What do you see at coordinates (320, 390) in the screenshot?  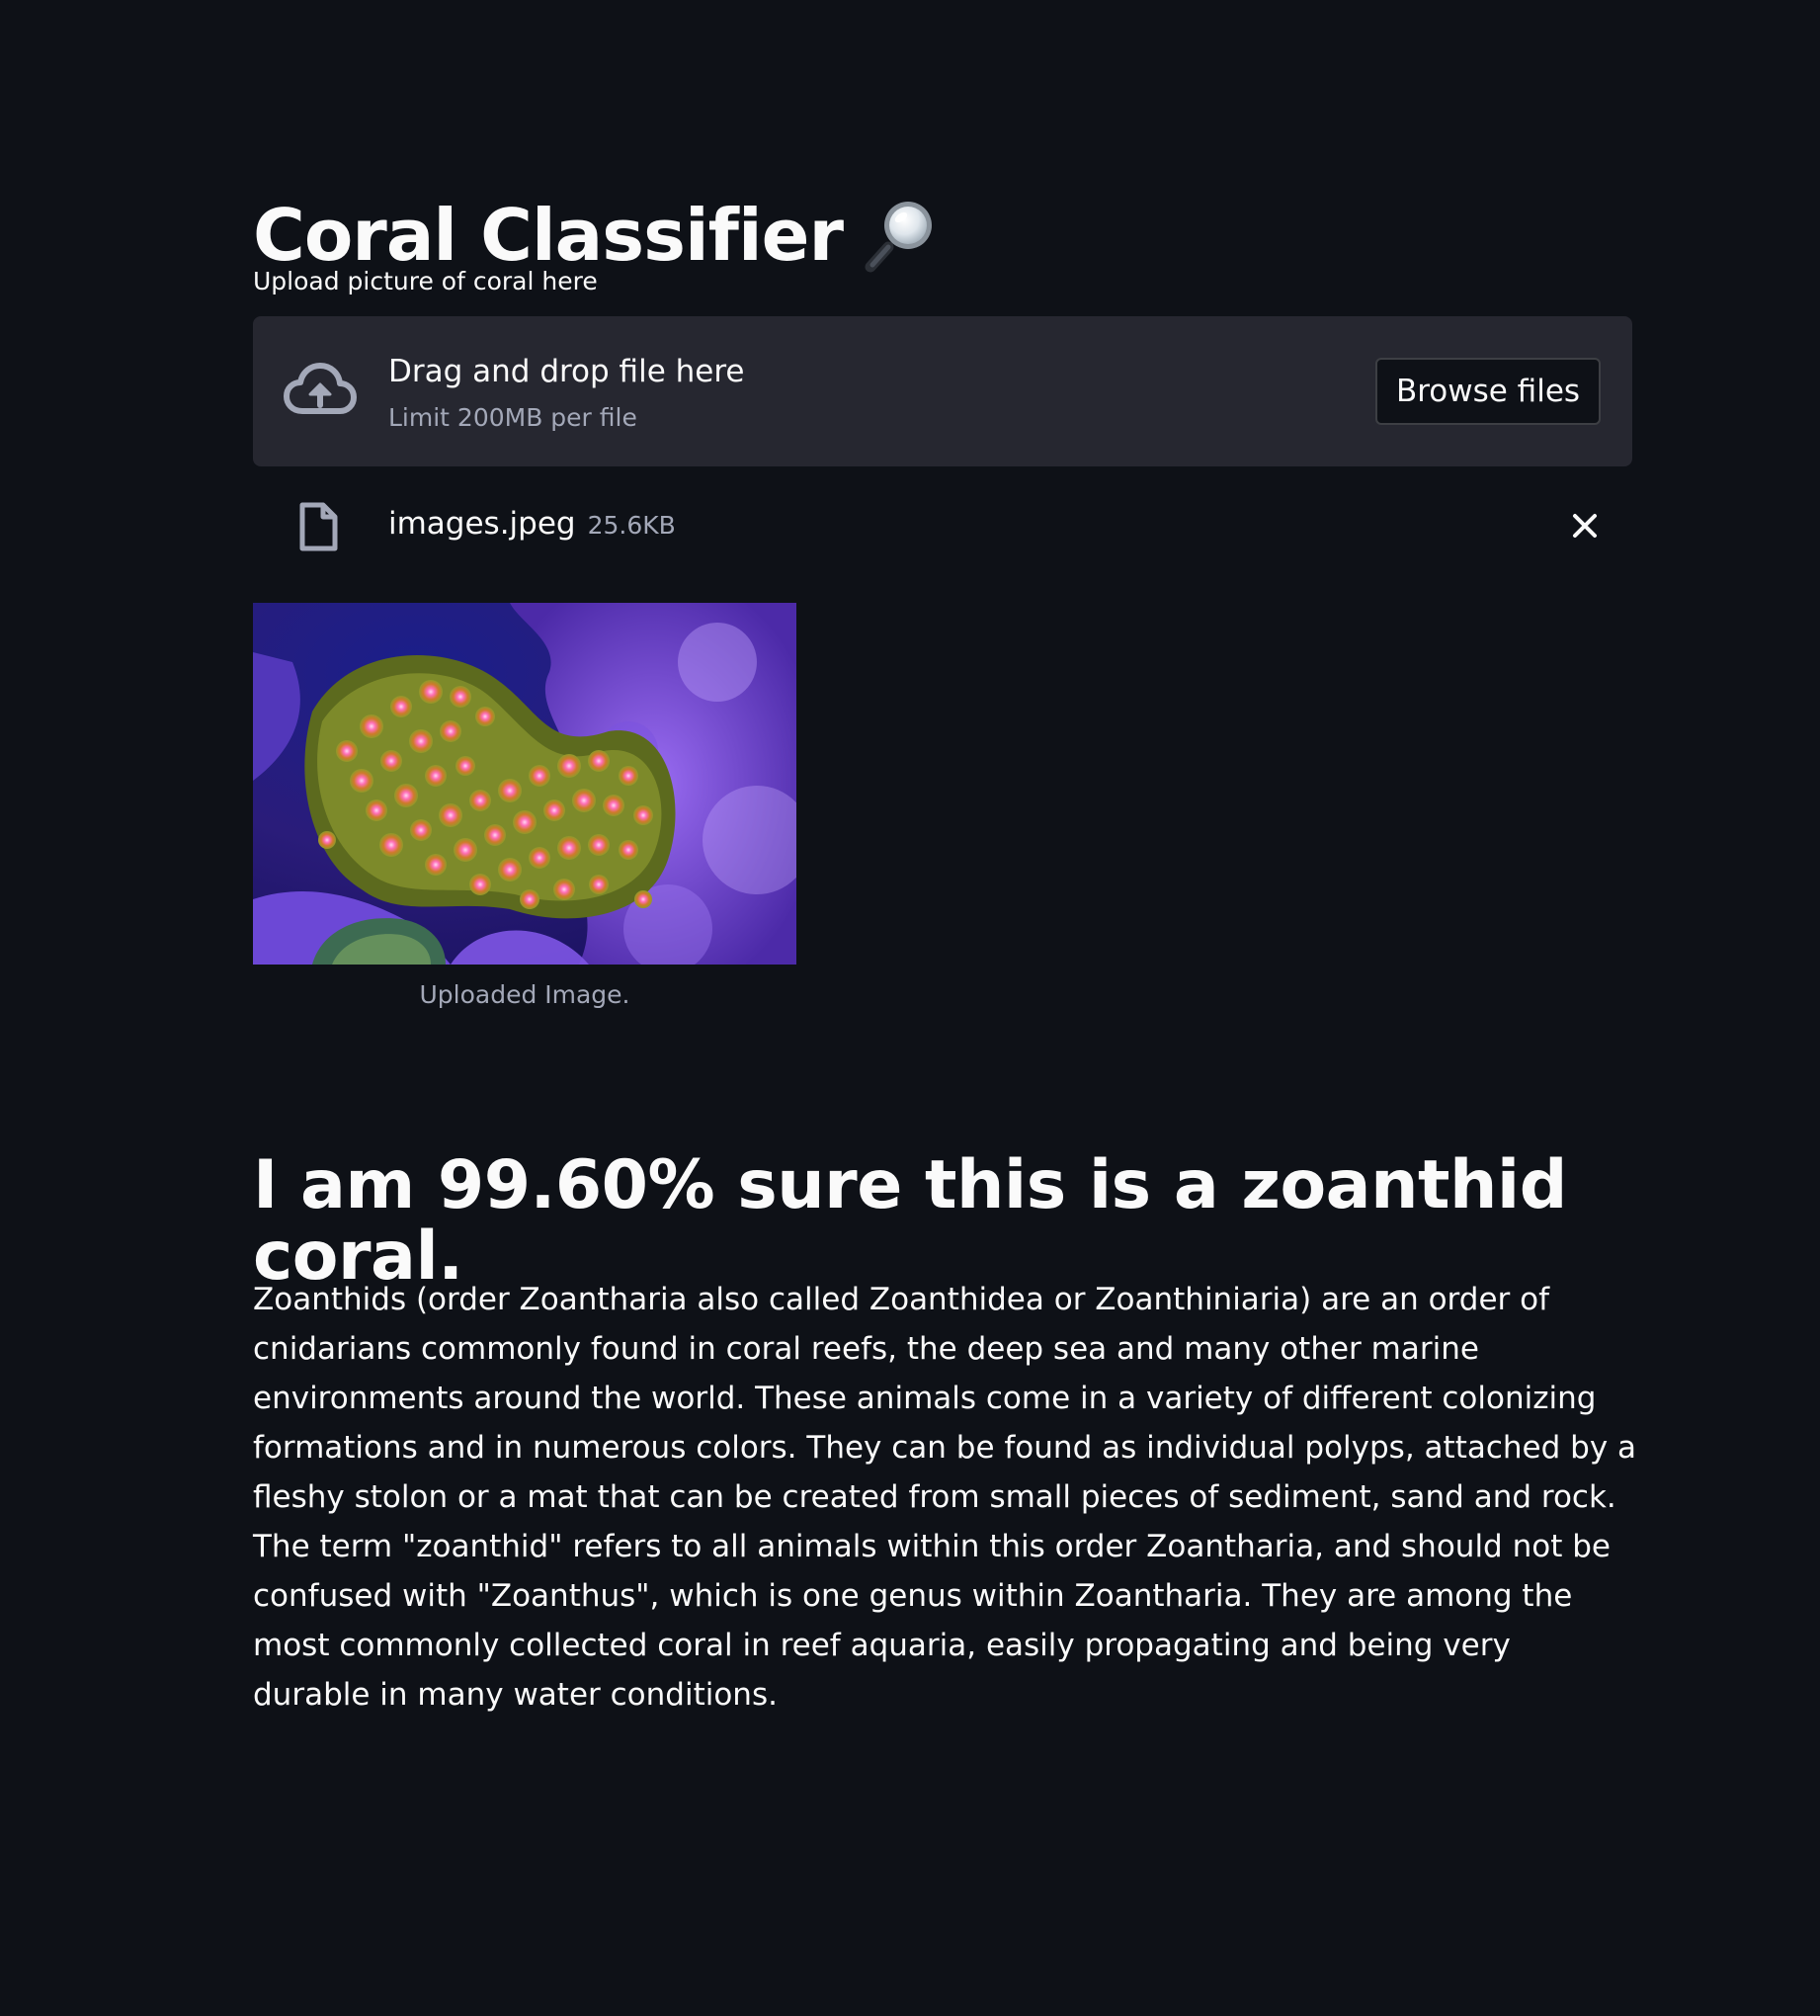 I see `cloud-upload-icon` at bounding box center [320, 390].